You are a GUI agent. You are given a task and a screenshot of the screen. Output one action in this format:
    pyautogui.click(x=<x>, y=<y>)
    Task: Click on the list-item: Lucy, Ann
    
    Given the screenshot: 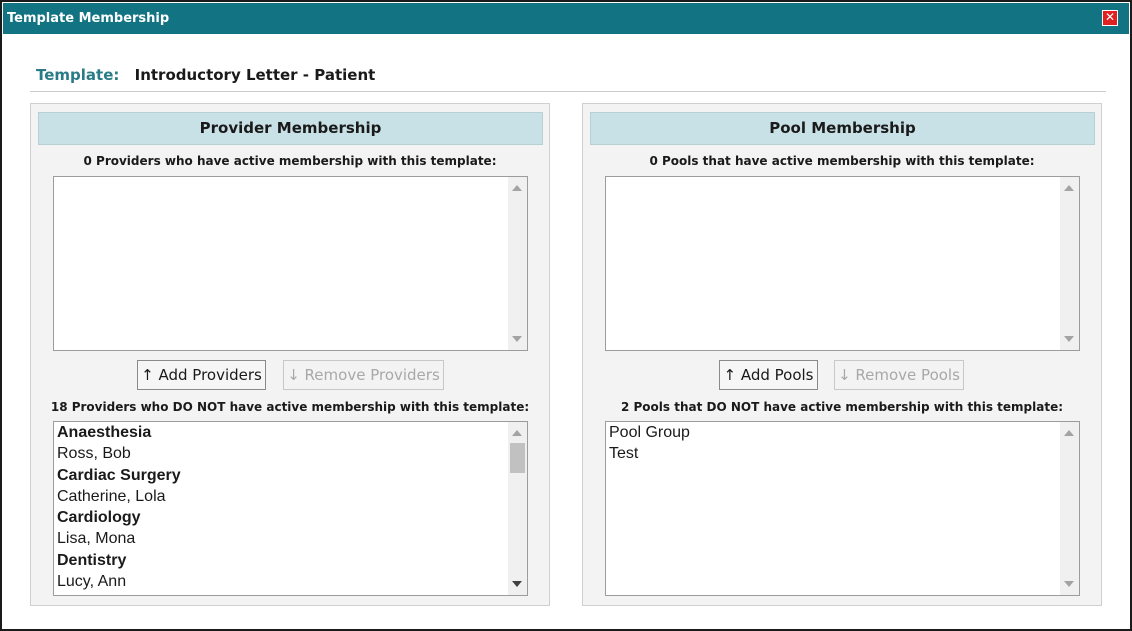 What is the action you would take?
    pyautogui.click(x=282, y=581)
    